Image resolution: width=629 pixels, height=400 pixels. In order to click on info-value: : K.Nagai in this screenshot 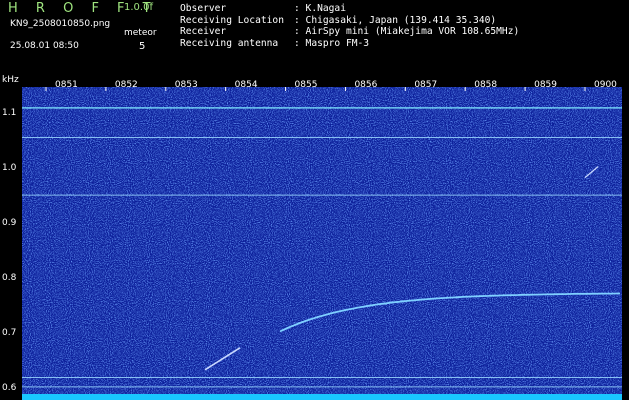, I will do `click(320, 8)`.